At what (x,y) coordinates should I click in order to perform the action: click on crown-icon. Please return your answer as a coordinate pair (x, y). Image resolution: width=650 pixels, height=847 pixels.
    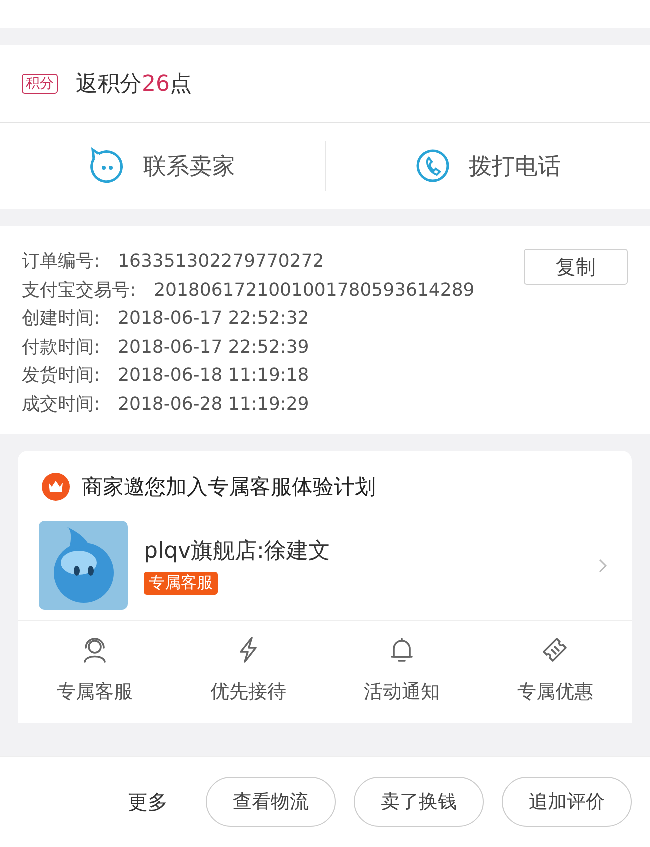
    Looking at the image, I should click on (56, 487).